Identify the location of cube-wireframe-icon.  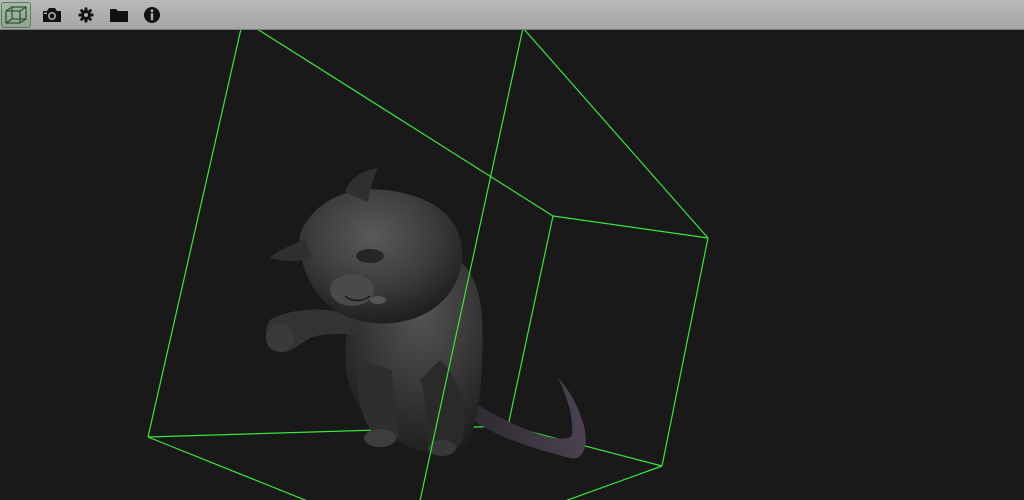
(16, 15).